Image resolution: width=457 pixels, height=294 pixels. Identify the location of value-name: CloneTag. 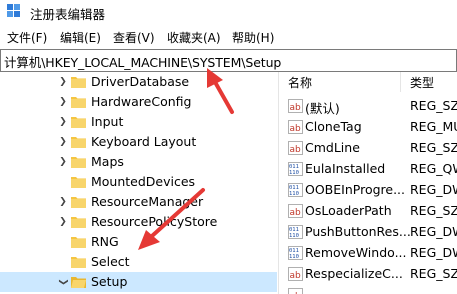
(333, 126).